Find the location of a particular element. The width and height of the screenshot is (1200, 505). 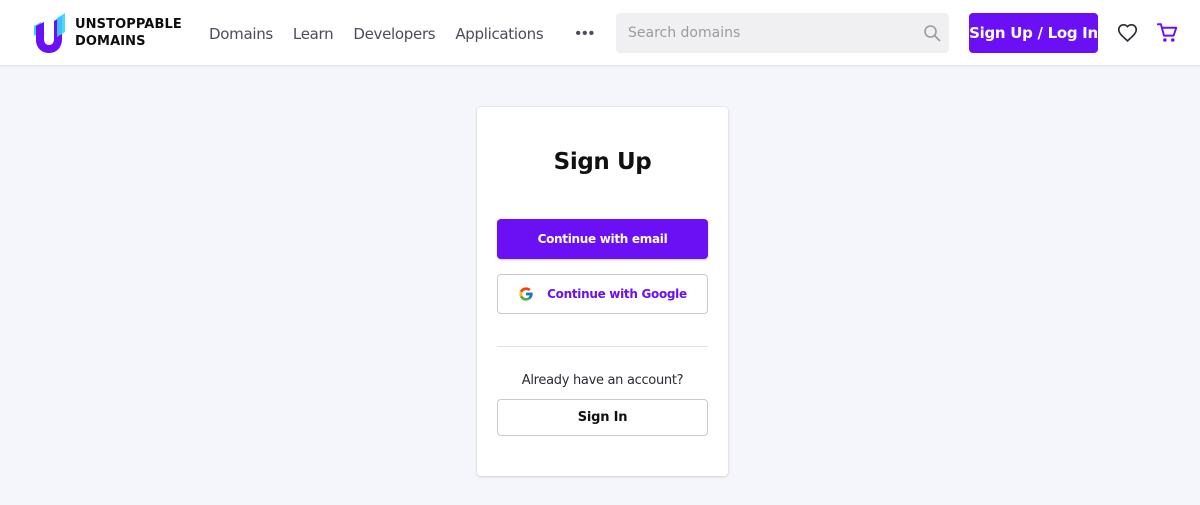

heart-icon is located at coordinates (1127, 33).